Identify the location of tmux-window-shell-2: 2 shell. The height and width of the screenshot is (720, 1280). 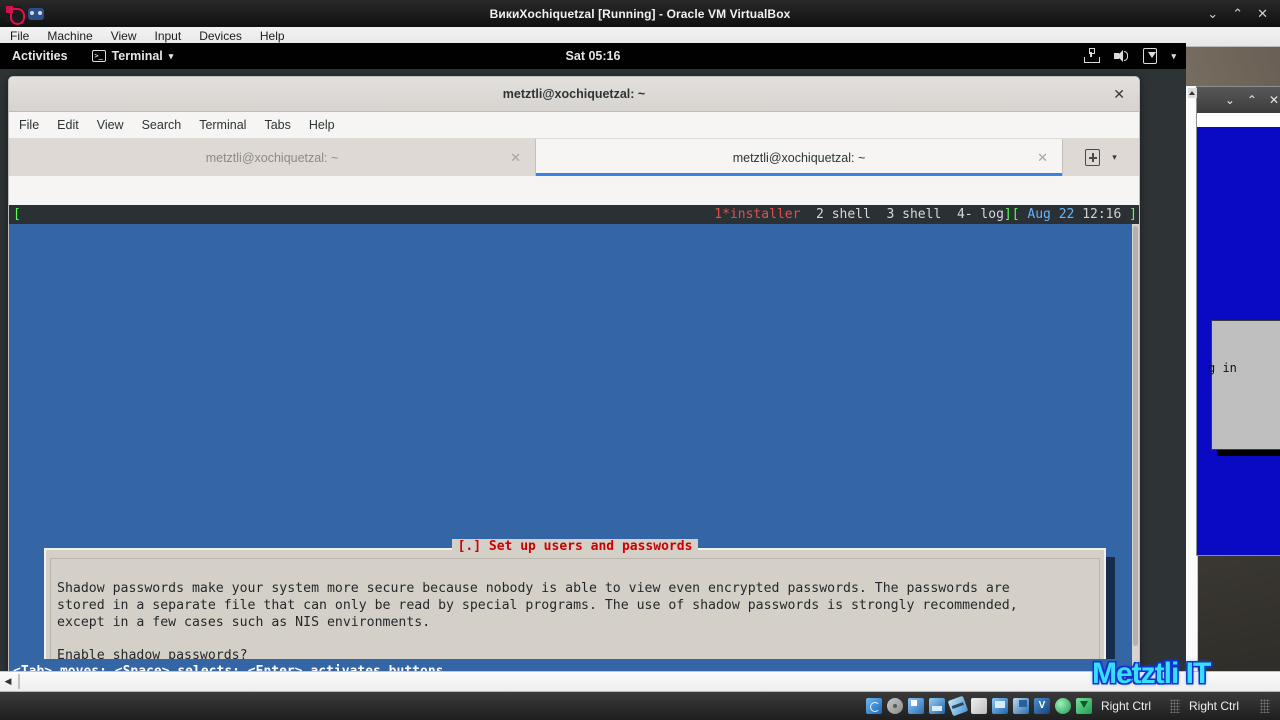
(843, 214).